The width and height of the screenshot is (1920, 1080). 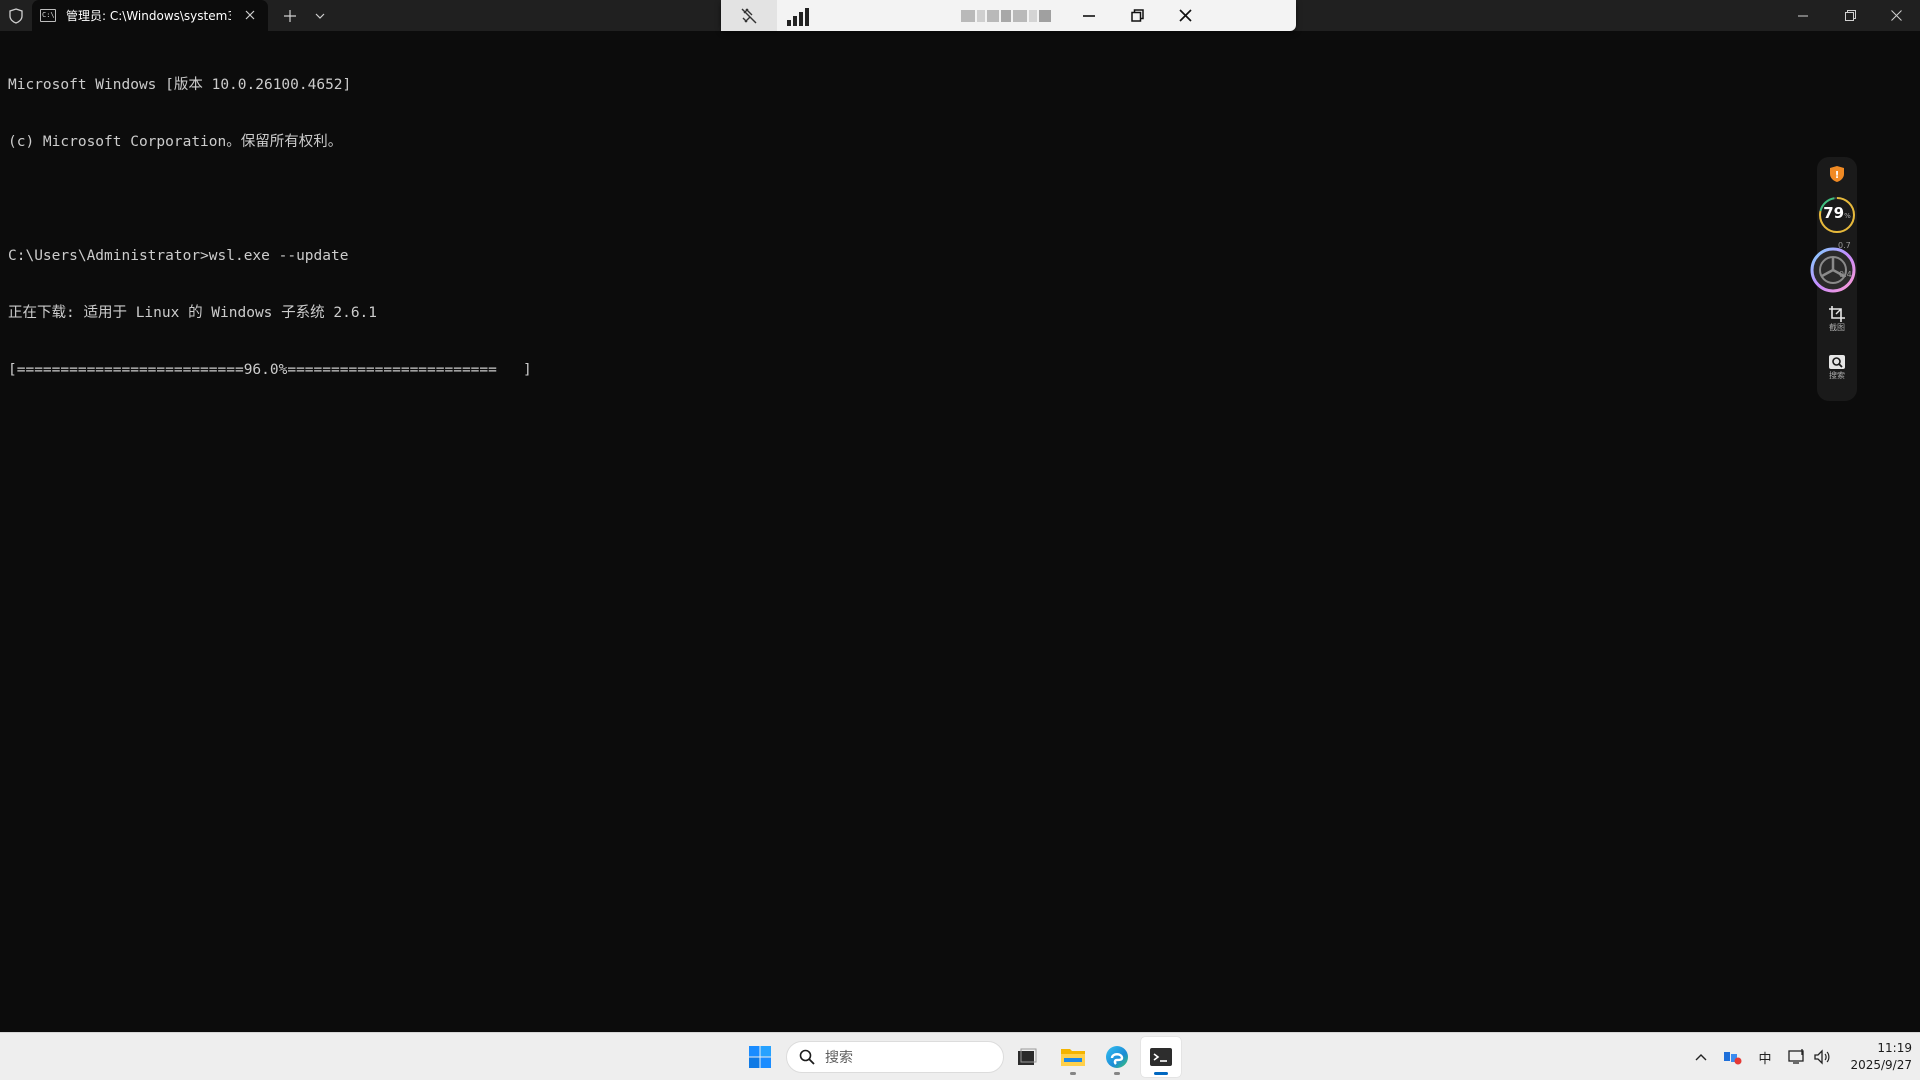 I want to click on restore-icon, so click(x=1137, y=15).